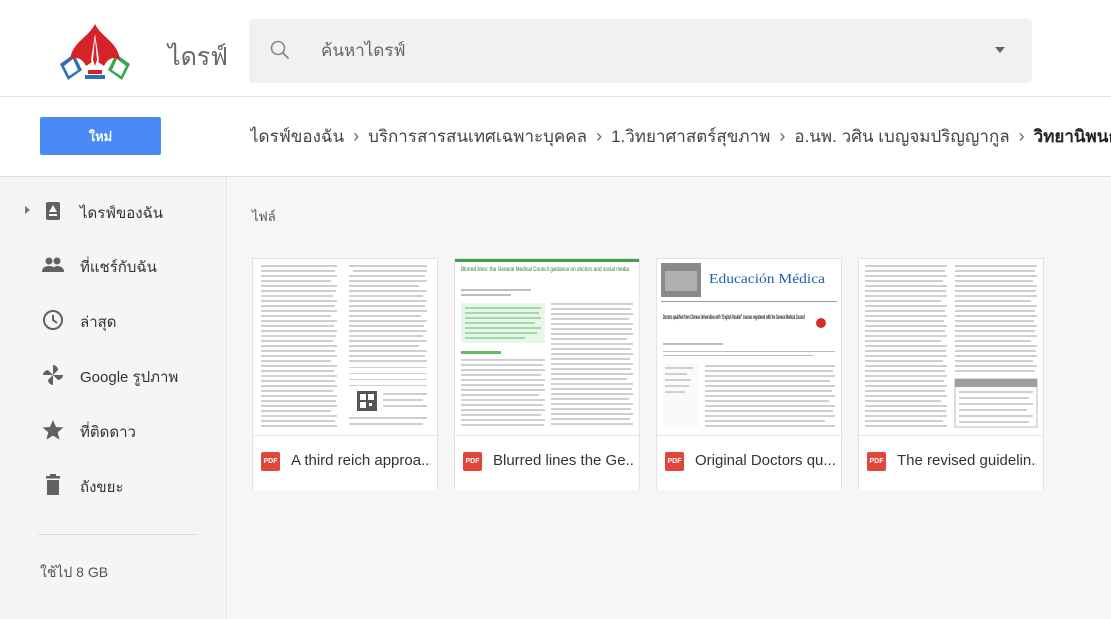 The width and height of the screenshot is (1111, 619). Describe the element at coordinates (53, 484) in the screenshot. I see `trash-icon` at that location.